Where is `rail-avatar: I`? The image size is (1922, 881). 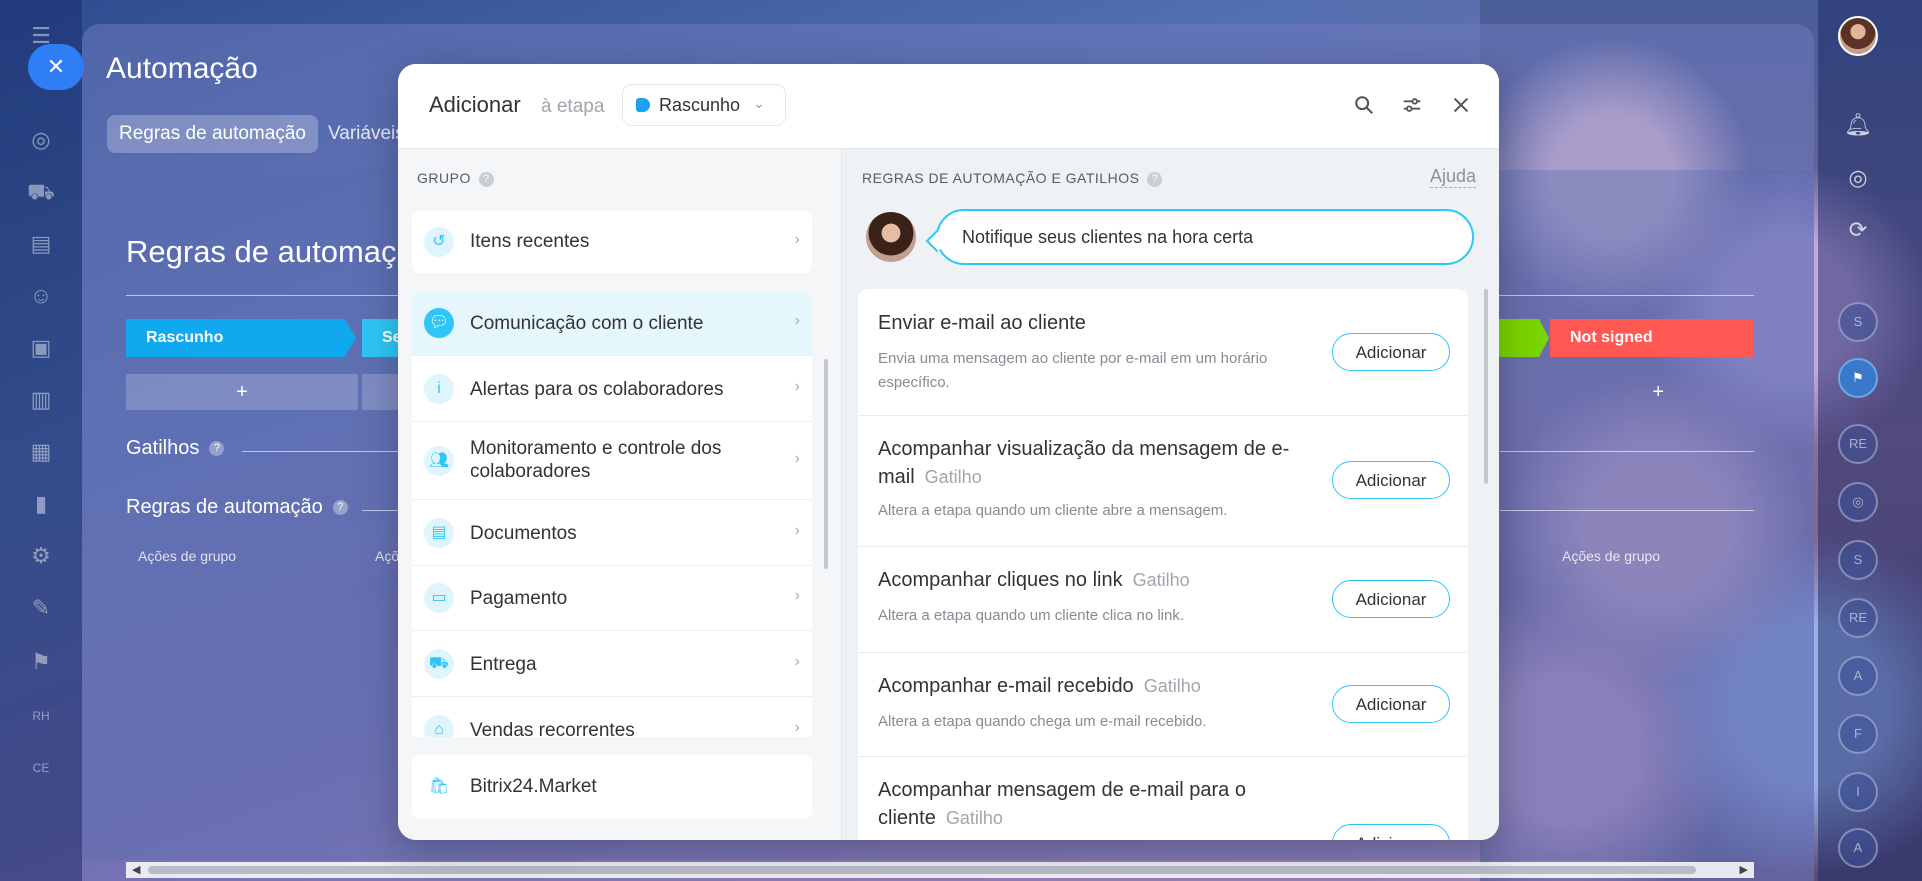
rail-avatar: I is located at coordinates (1858, 792).